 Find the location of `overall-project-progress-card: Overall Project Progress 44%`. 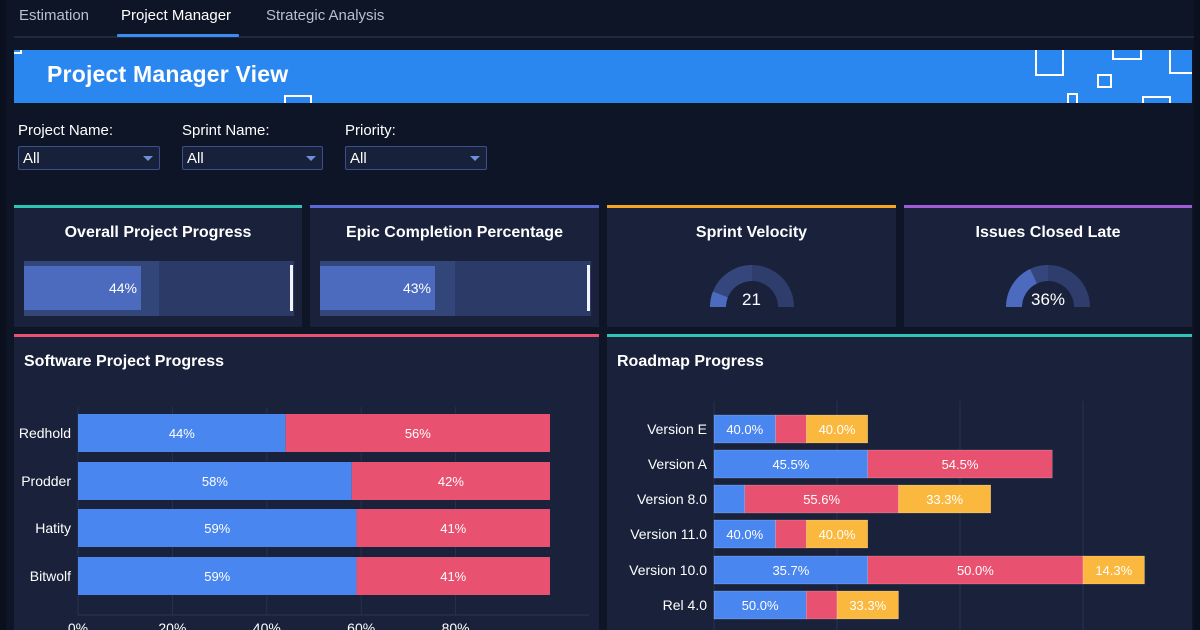

overall-project-progress-card: Overall Project Progress 44% is located at coordinates (158, 266).